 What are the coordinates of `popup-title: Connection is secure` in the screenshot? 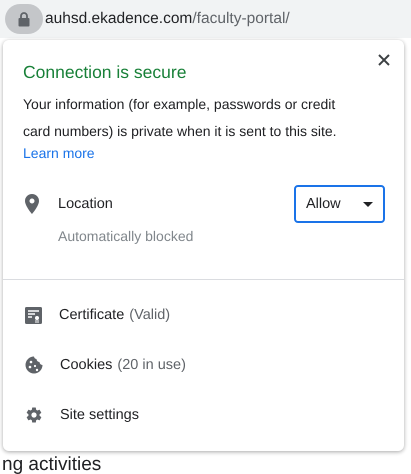 It's located at (105, 72).